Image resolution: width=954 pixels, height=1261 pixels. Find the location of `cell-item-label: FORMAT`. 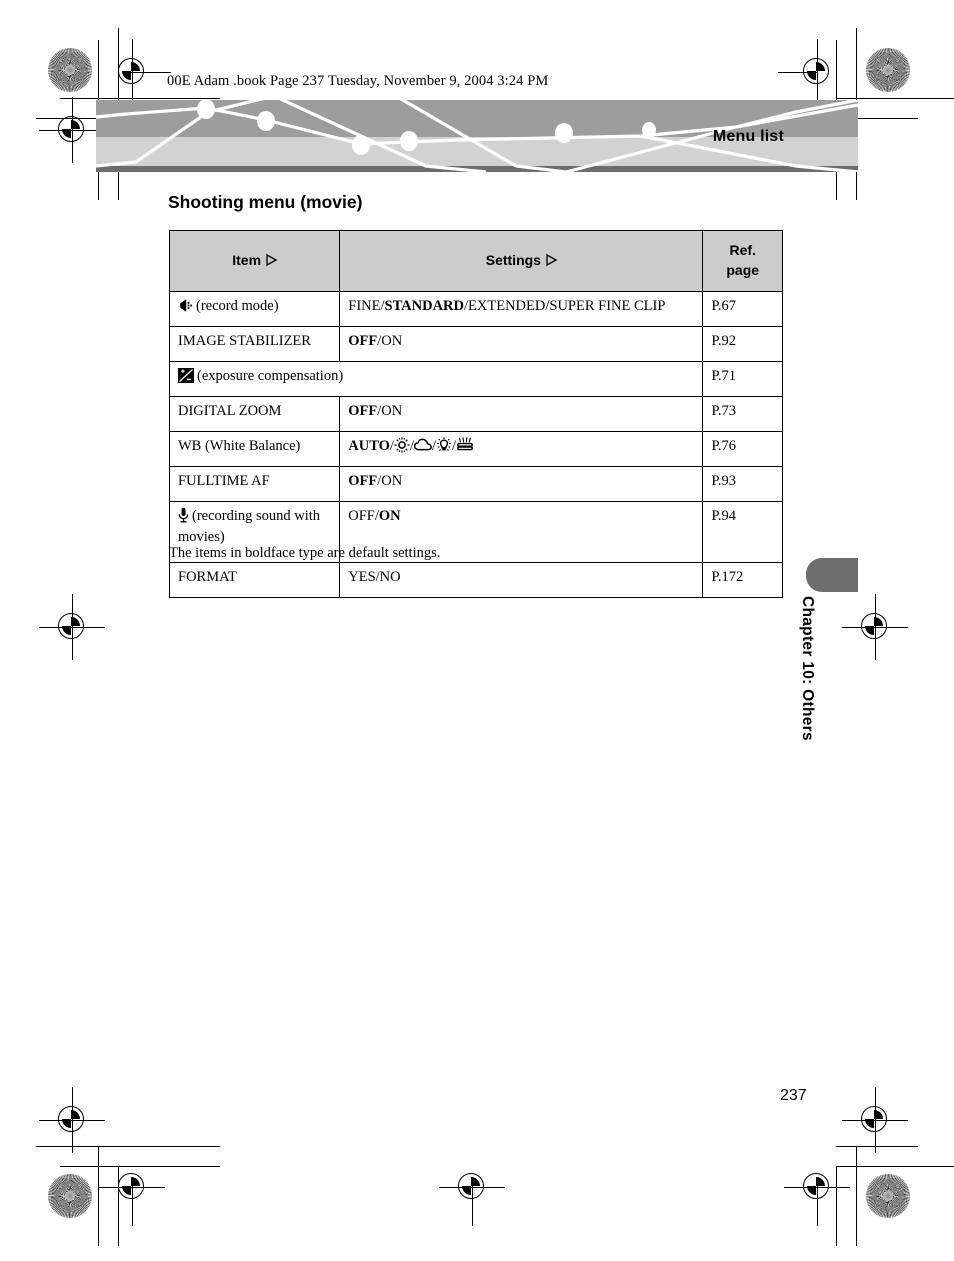

cell-item-label: FORMAT is located at coordinates (207, 577).